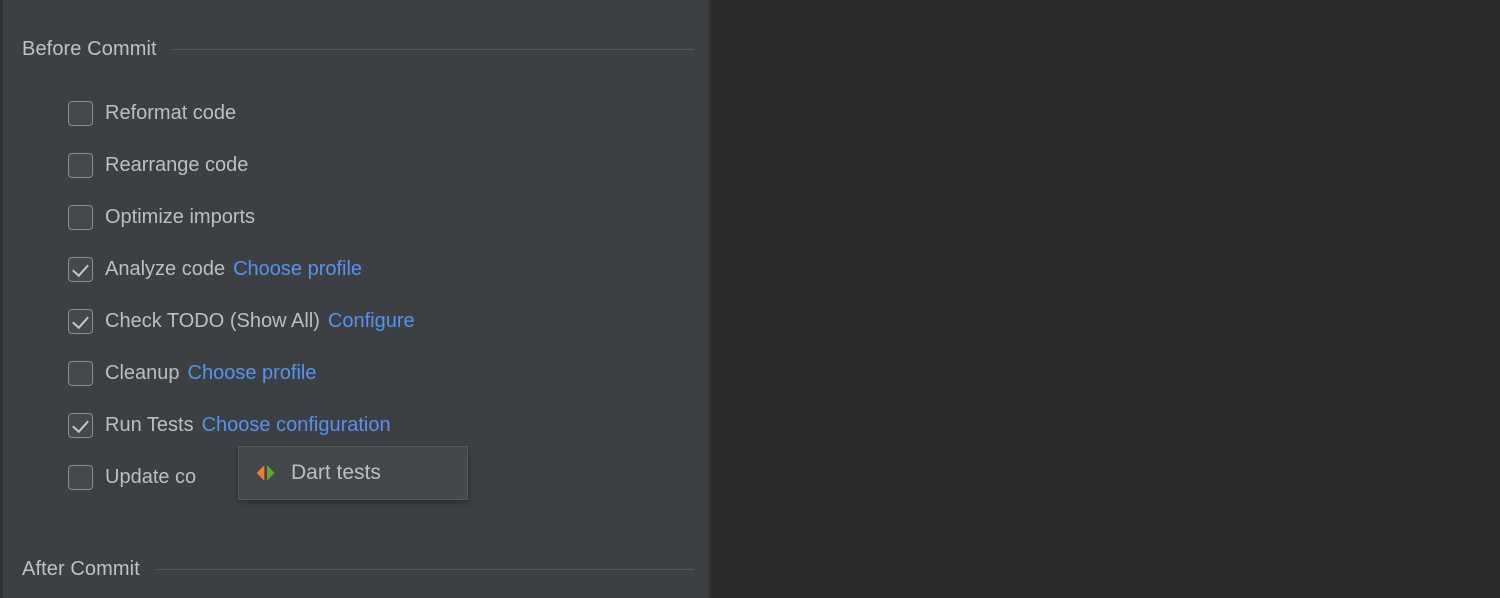 The height and width of the screenshot is (598, 1500). Describe the element at coordinates (80, 477) in the screenshot. I see `checkbox-update-copyright` at that location.